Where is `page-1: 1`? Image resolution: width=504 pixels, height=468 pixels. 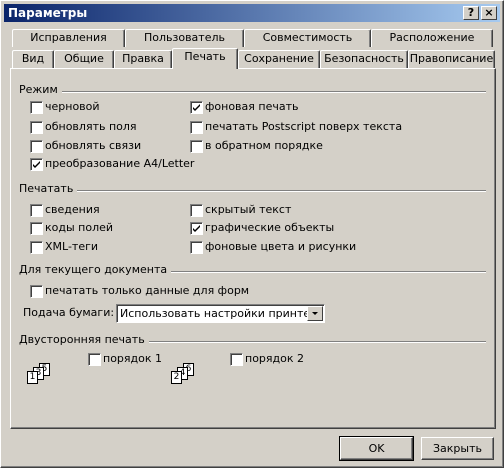
page-1: 1 is located at coordinates (32, 377).